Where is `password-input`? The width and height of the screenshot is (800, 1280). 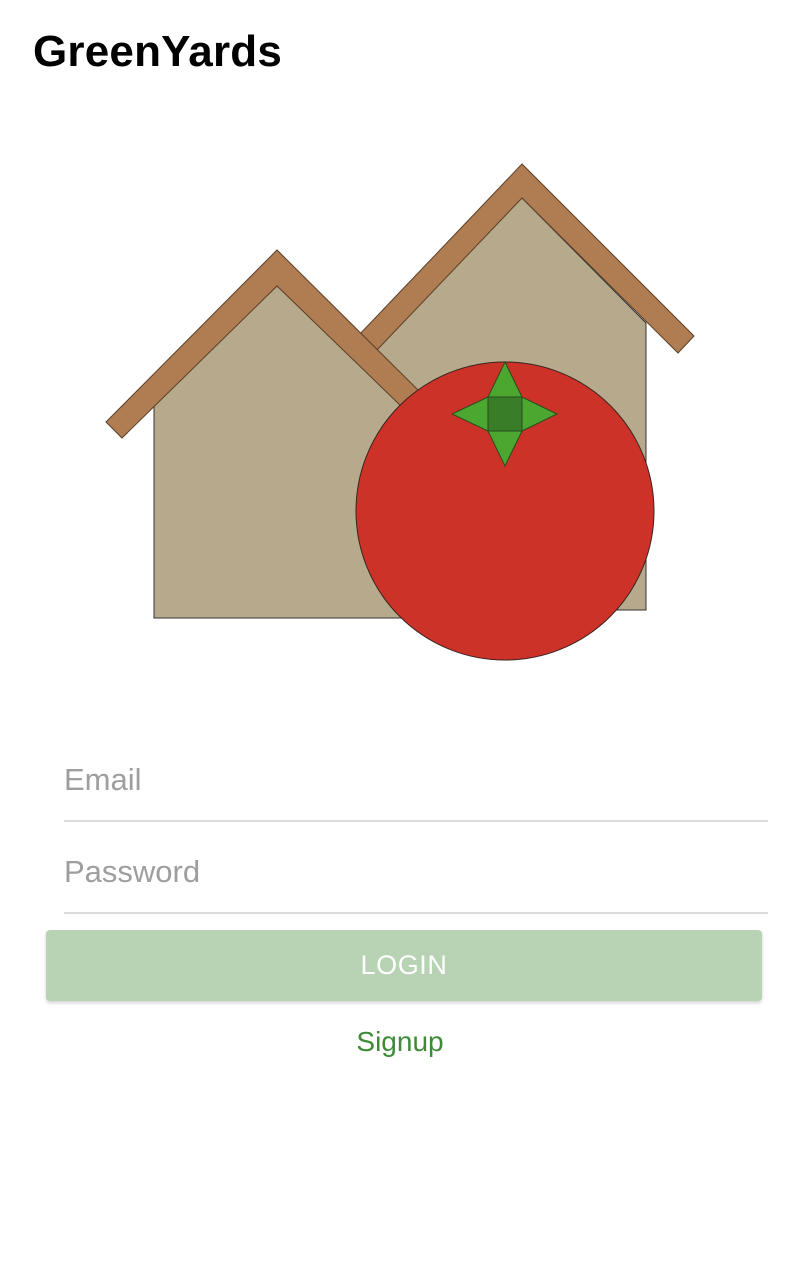 password-input is located at coordinates (416, 872).